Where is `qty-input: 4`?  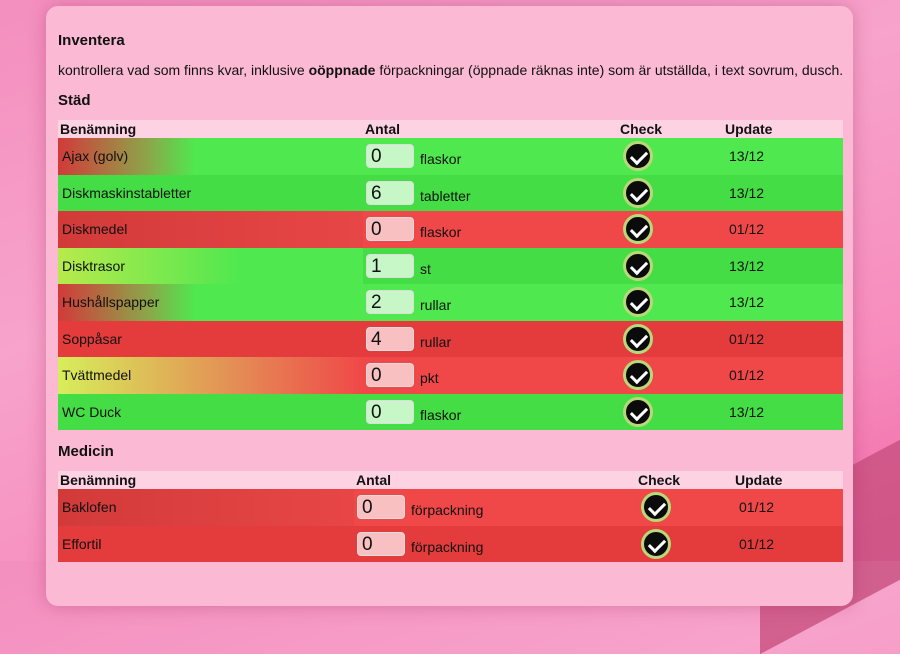 qty-input: 4 is located at coordinates (390, 338).